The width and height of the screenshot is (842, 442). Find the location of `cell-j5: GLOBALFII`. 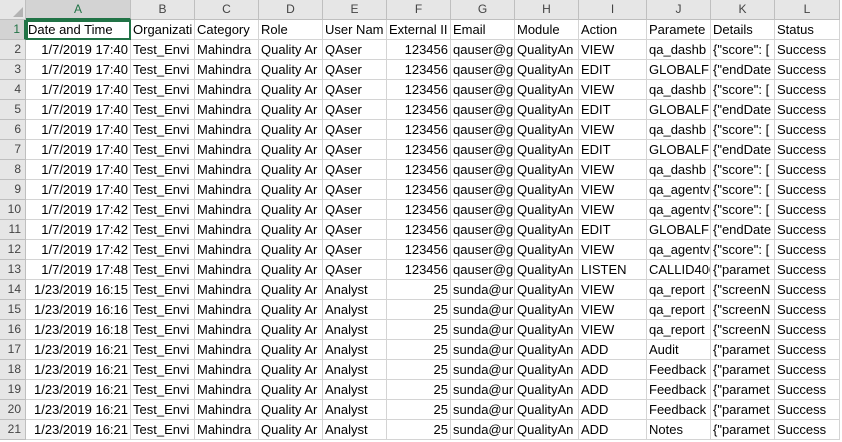

cell-j5: GLOBALFII is located at coordinates (679, 110).